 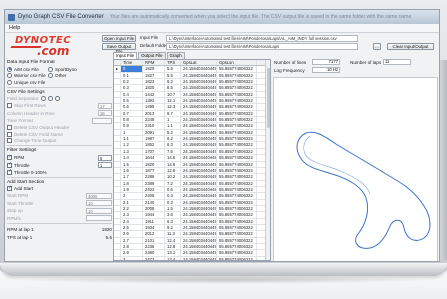 What do you see at coordinates (175, 55) in the screenshot?
I see `tab-graph: Graph` at bounding box center [175, 55].